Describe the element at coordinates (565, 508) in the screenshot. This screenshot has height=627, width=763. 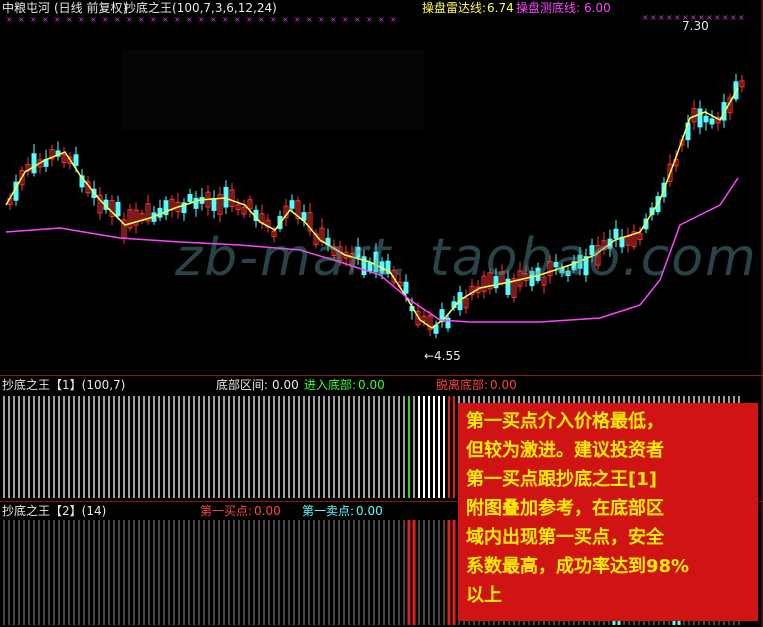
I see `note-line: 附图叠加参考，在底部区` at that location.